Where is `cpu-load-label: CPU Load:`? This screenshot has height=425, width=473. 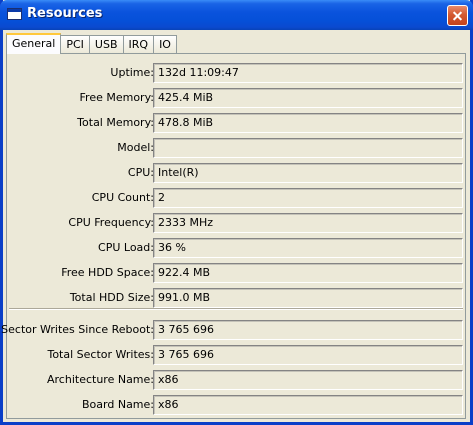 cpu-load-label: CPU Load: is located at coordinates (126, 247).